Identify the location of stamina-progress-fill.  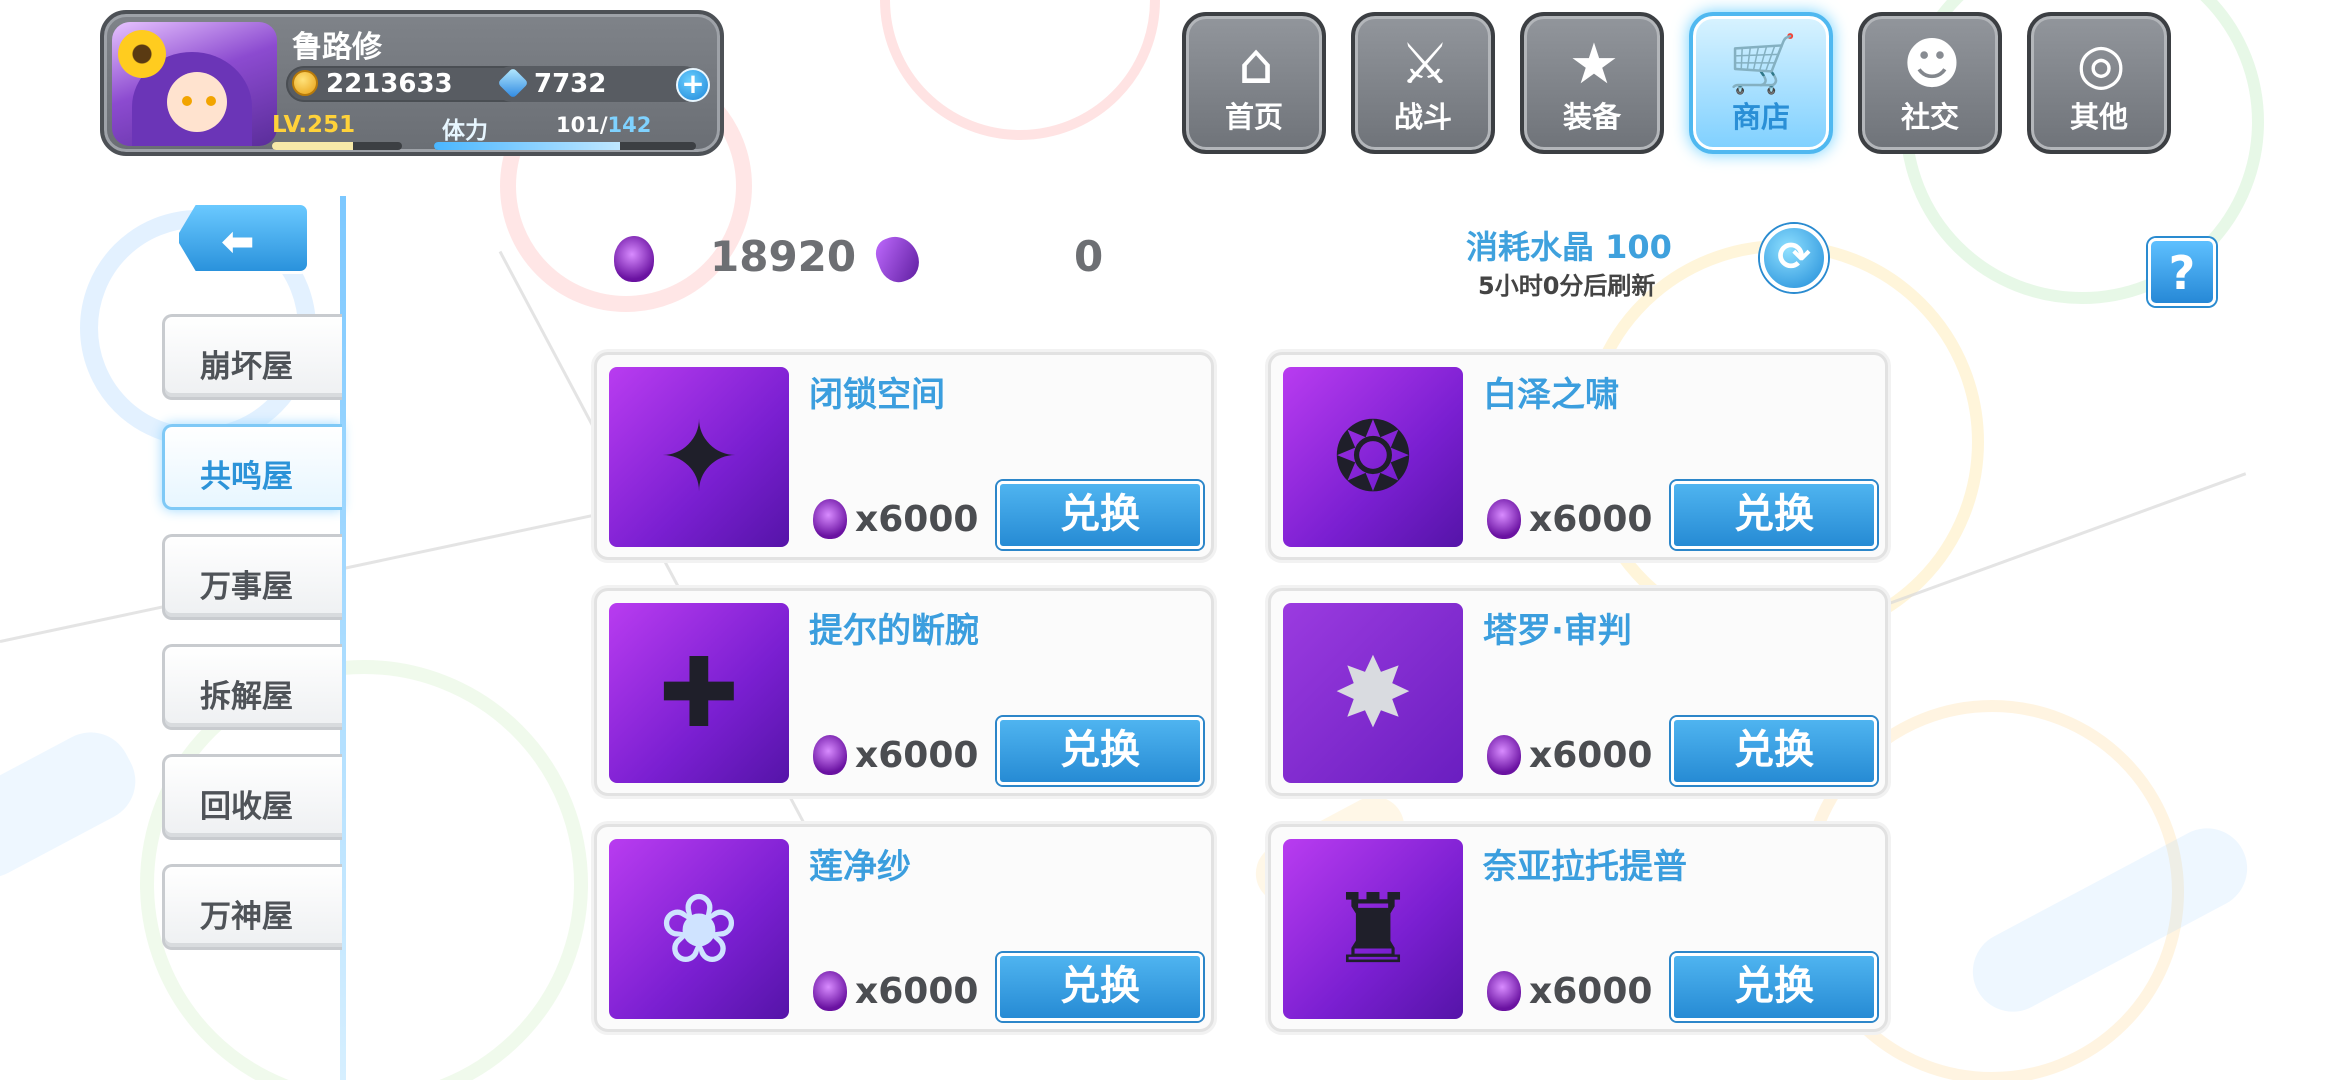
(527, 146).